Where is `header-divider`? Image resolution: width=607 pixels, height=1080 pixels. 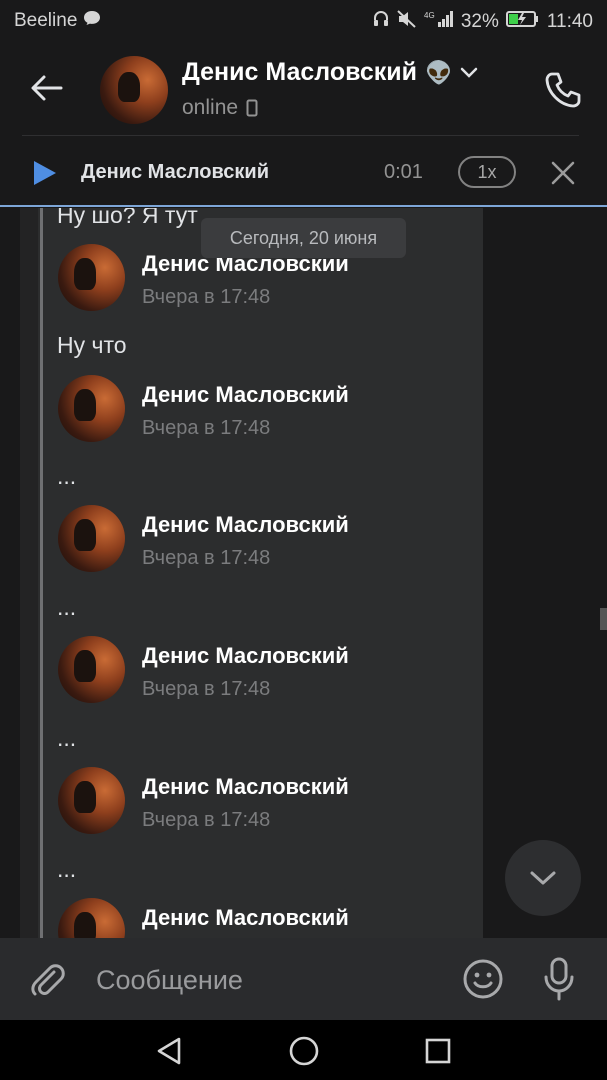
header-divider is located at coordinates (300, 135).